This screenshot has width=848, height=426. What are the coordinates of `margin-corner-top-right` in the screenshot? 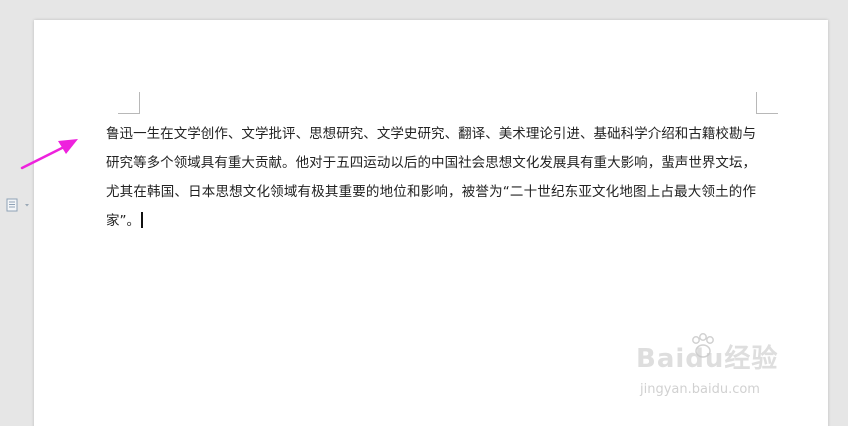 It's located at (767, 103).